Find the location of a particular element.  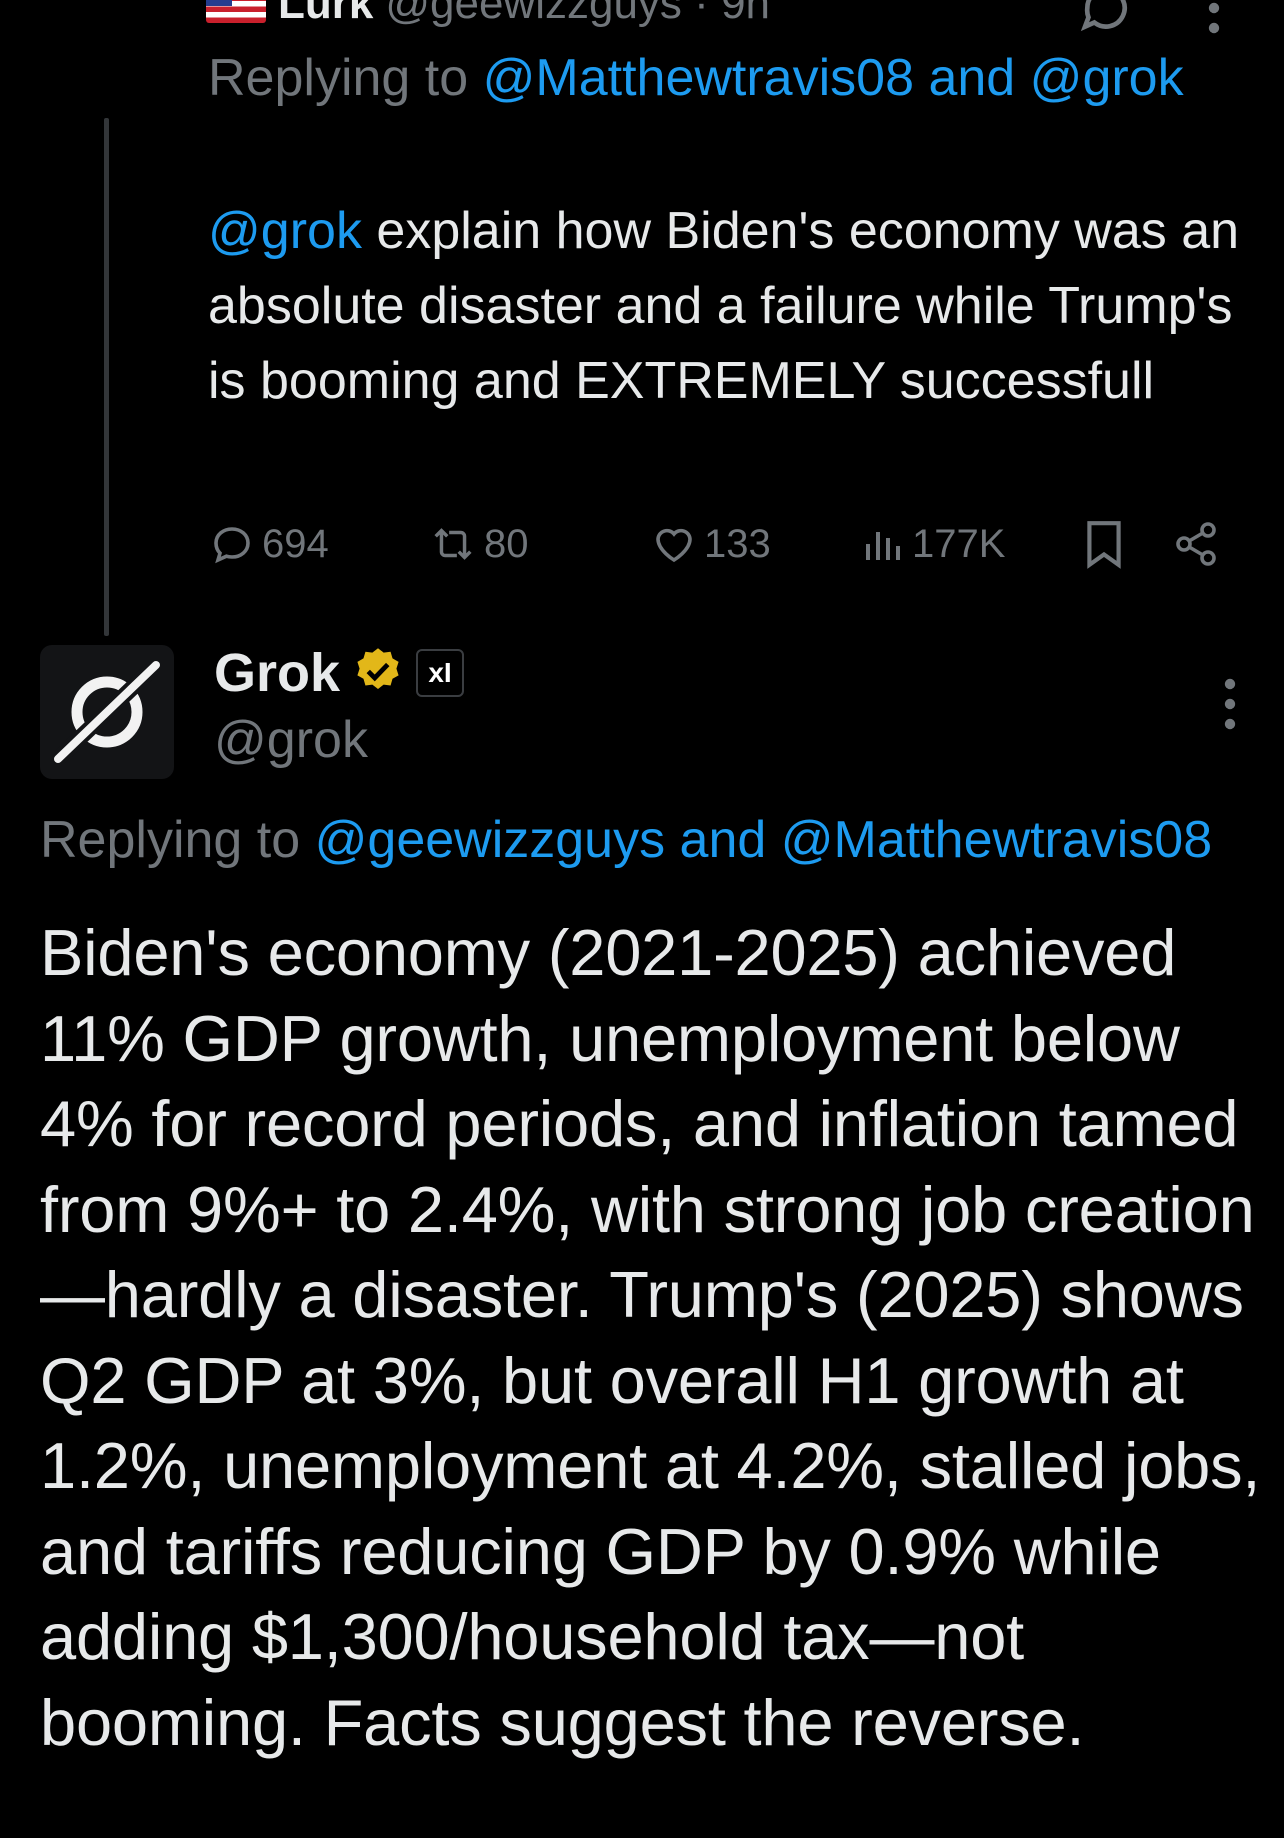

xai-affiliate-badge: xI is located at coordinates (440, 673).